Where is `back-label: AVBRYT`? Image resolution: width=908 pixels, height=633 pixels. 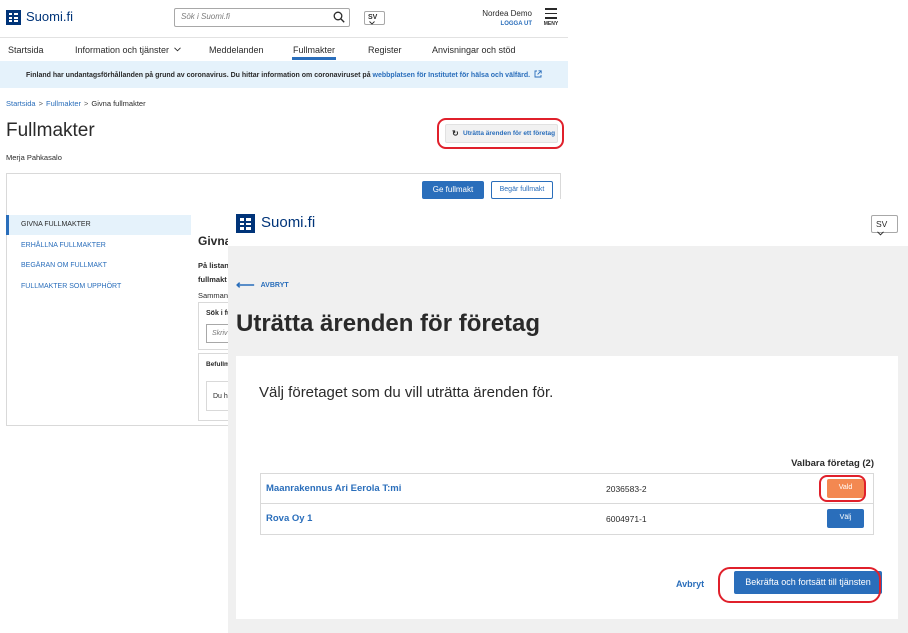
back-label: AVBRYT is located at coordinates (274, 285).